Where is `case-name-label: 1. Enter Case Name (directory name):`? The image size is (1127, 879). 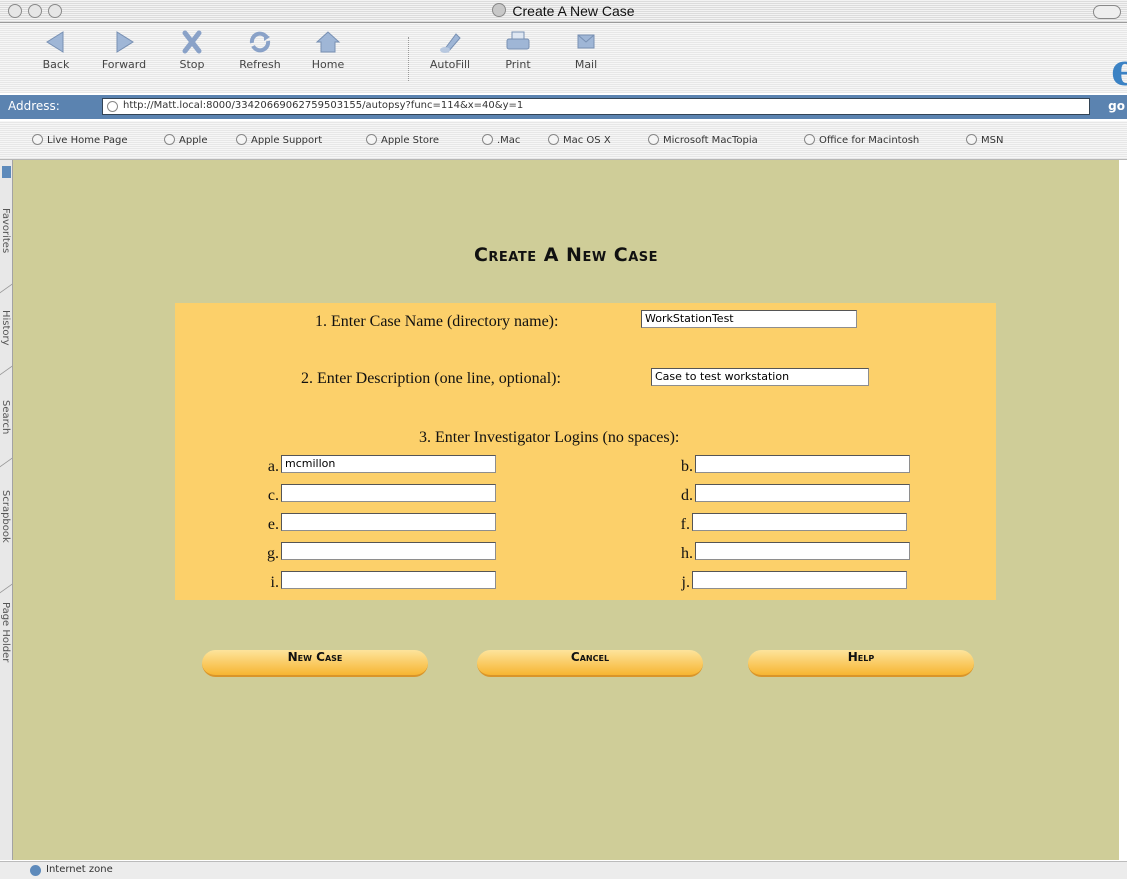
case-name-label: 1. Enter Case Name (directory name): is located at coordinates (437, 321).